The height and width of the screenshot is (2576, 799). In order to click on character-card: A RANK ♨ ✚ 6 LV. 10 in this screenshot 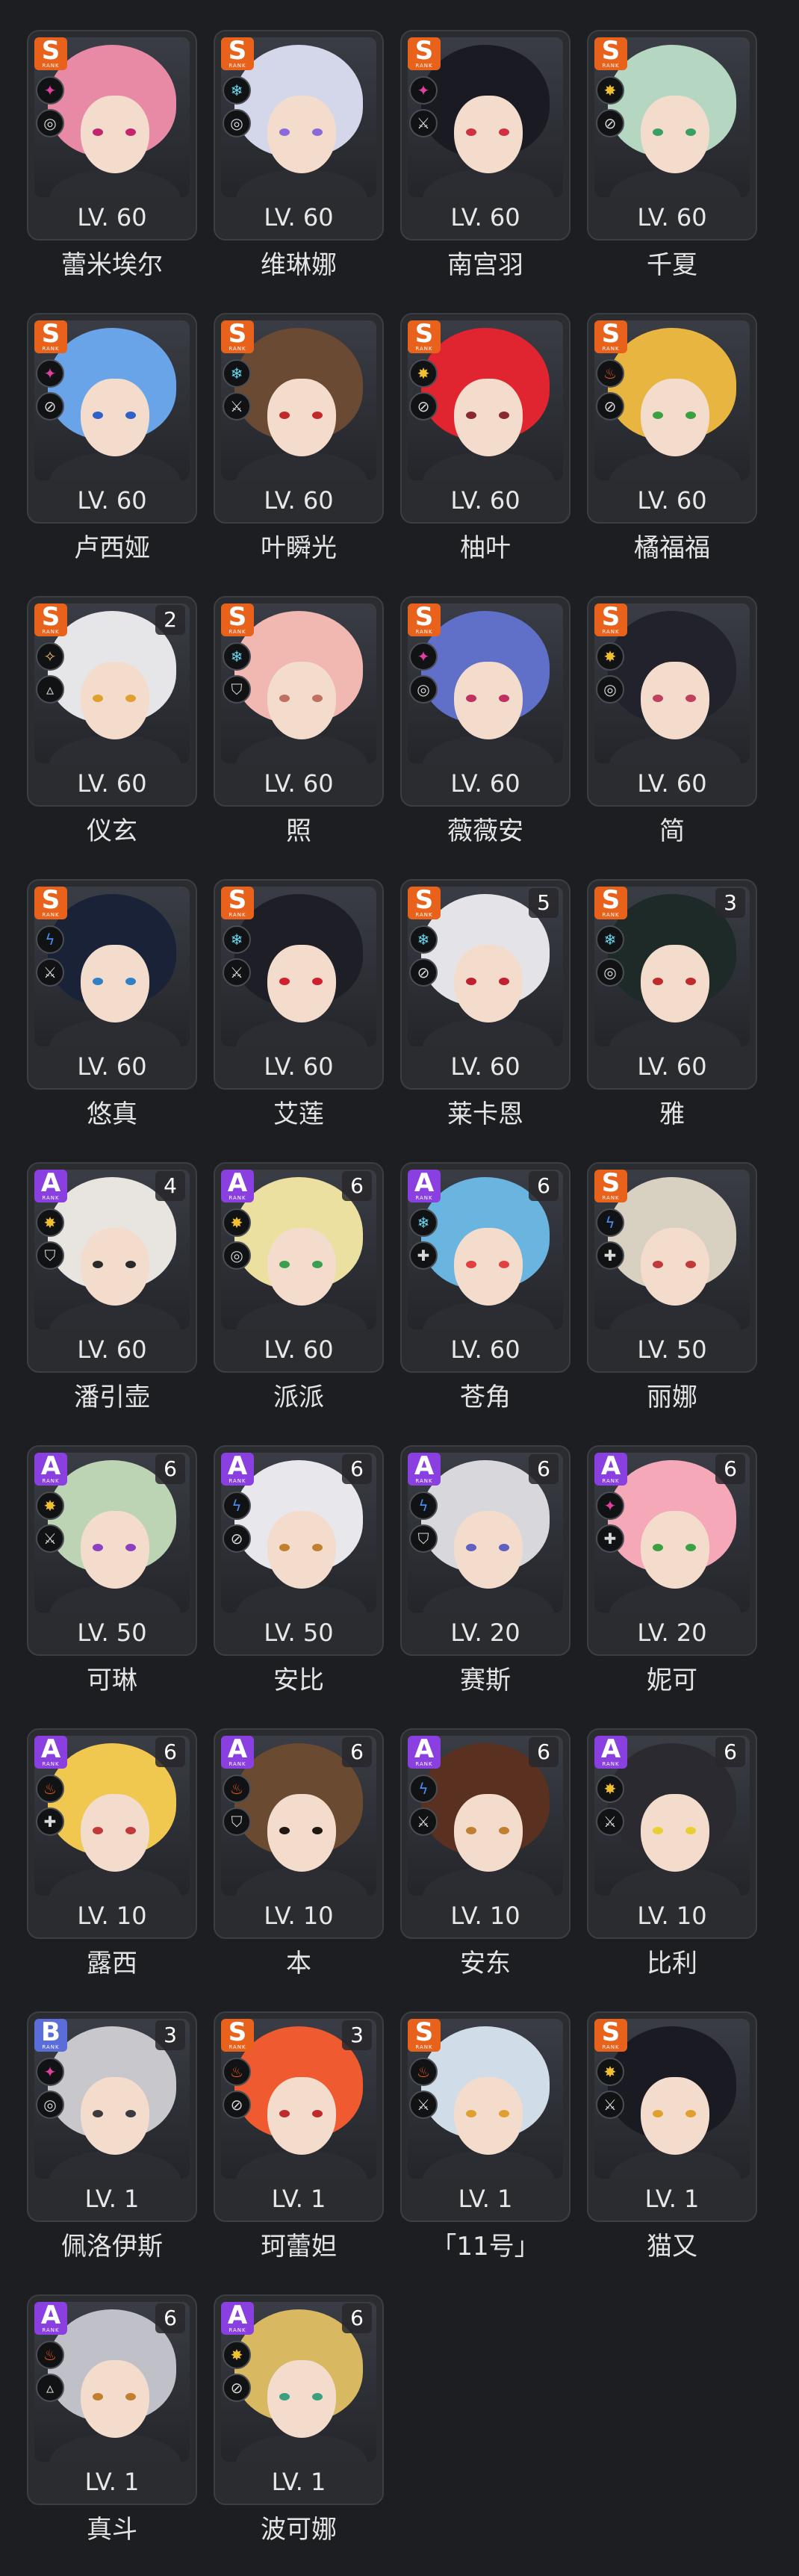, I will do `click(112, 1833)`.